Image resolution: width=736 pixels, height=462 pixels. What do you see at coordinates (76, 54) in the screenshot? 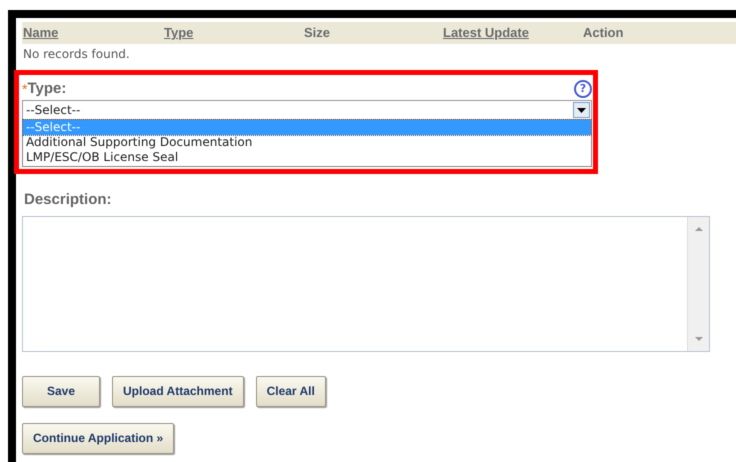
I see `empty-message: No records found.` at bounding box center [76, 54].